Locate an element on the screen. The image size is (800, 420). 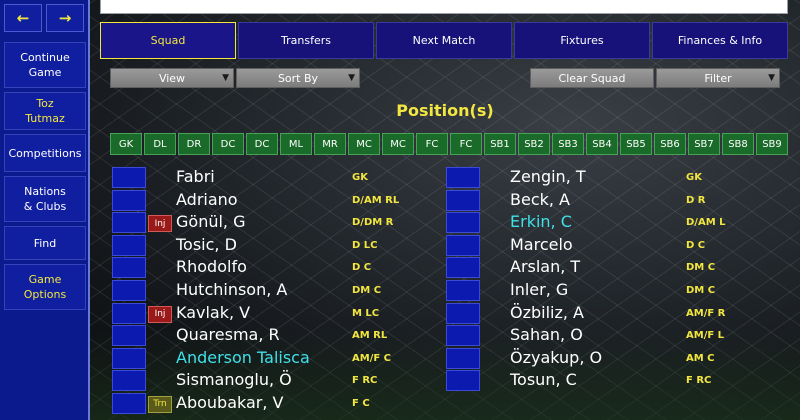
player-row: Arslan, T DM C is located at coordinates (616, 267).